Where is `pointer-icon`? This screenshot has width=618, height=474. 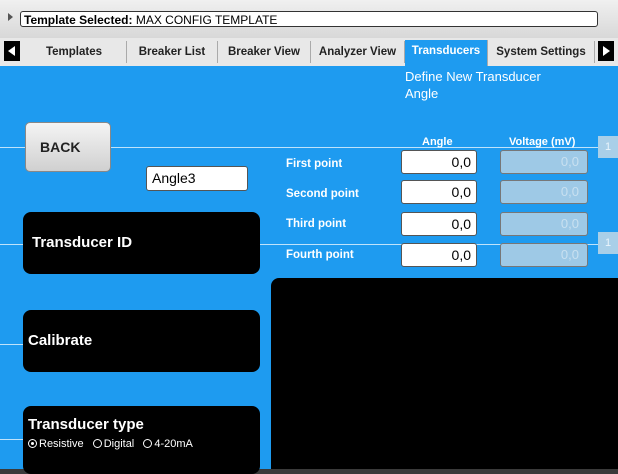 pointer-icon is located at coordinates (10, 17).